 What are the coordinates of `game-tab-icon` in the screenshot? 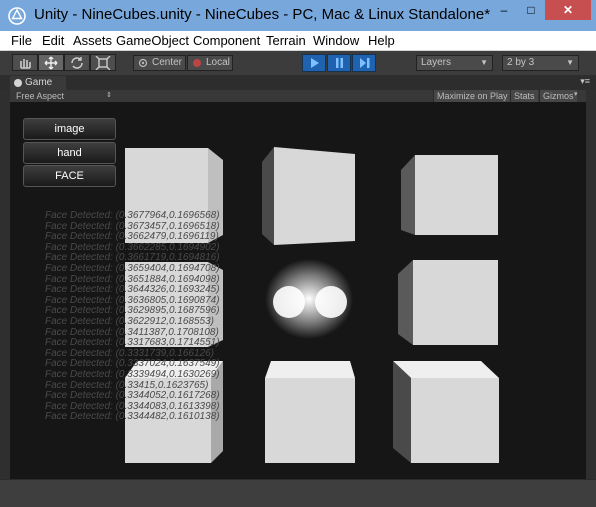 It's located at (18, 83).